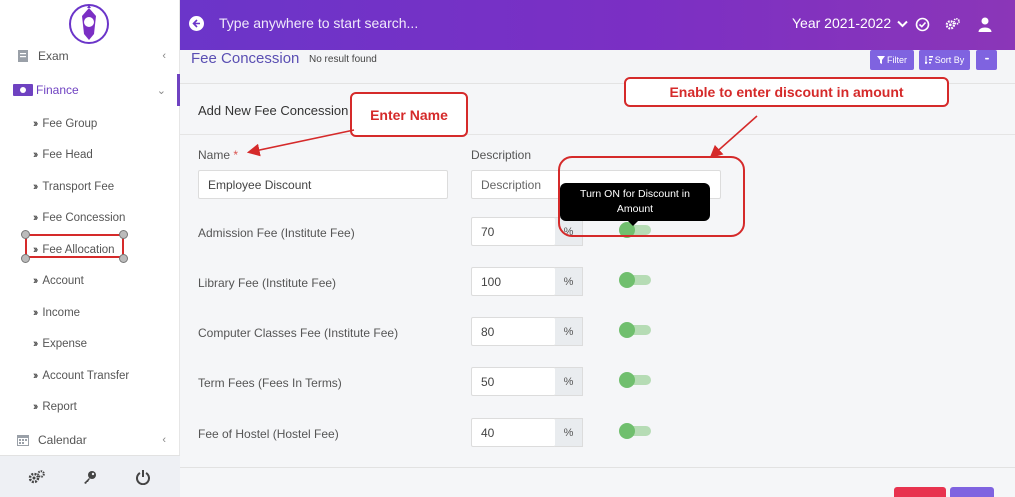 The image size is (1015, 497). Describe the element at coordinates (61, 313) in the screenshot. I see `sidebar-subitem-label: Income` at that location.